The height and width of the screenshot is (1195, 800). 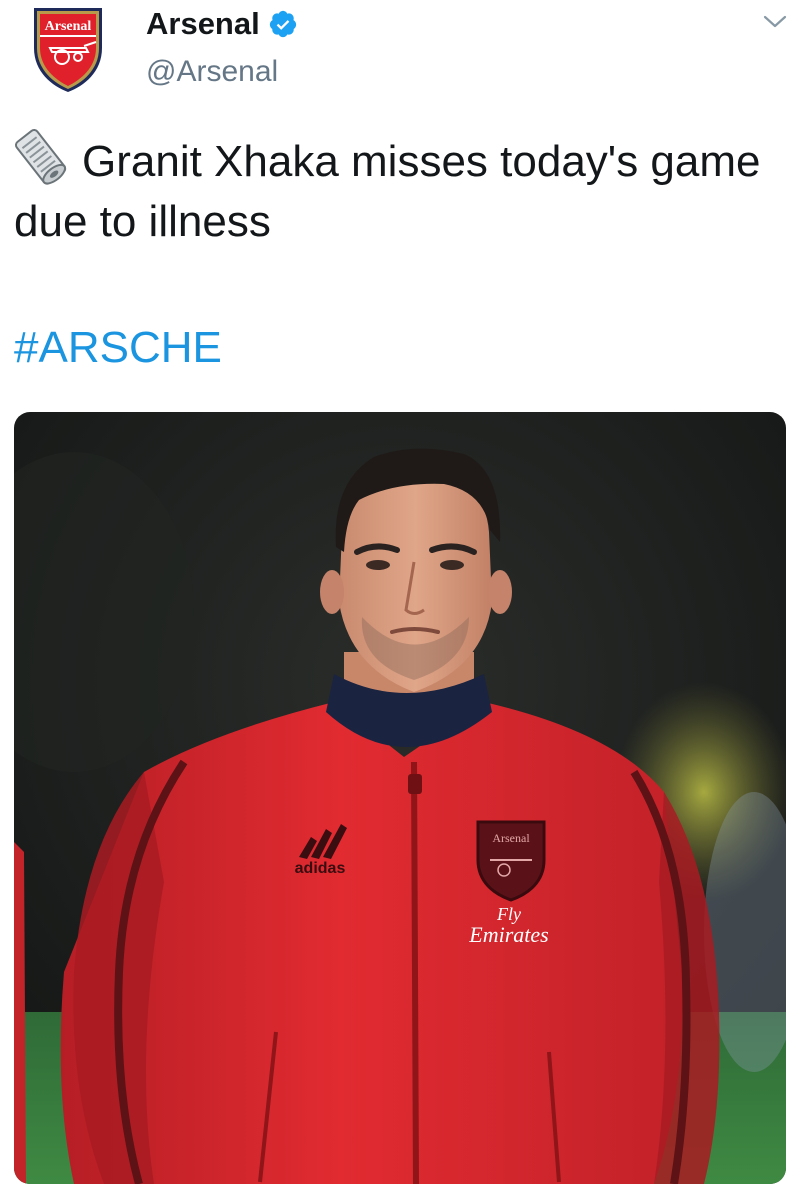 I want to click on adidas-text: adidas, so click(x=320, y=868).